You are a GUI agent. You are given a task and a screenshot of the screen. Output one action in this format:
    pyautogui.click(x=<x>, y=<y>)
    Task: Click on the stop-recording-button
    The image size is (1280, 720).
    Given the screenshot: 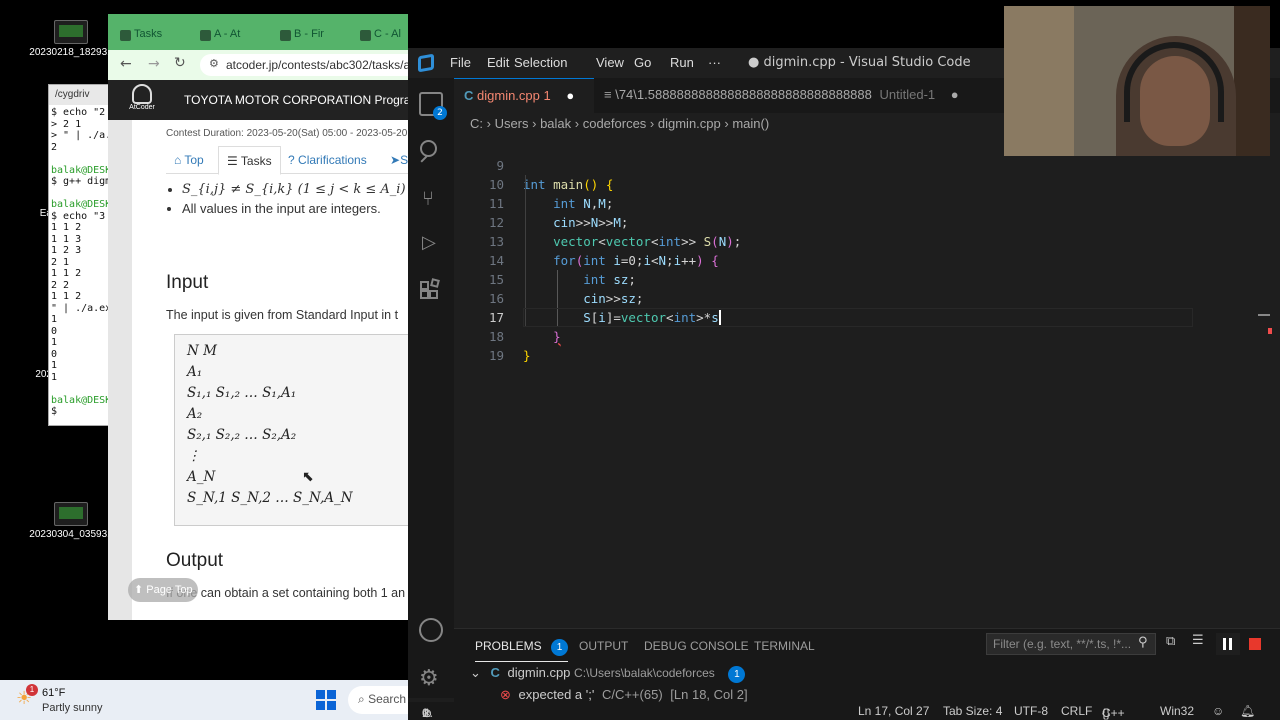 What is the action you would take?
    pyautogui.click(x=1255, y=644)
    